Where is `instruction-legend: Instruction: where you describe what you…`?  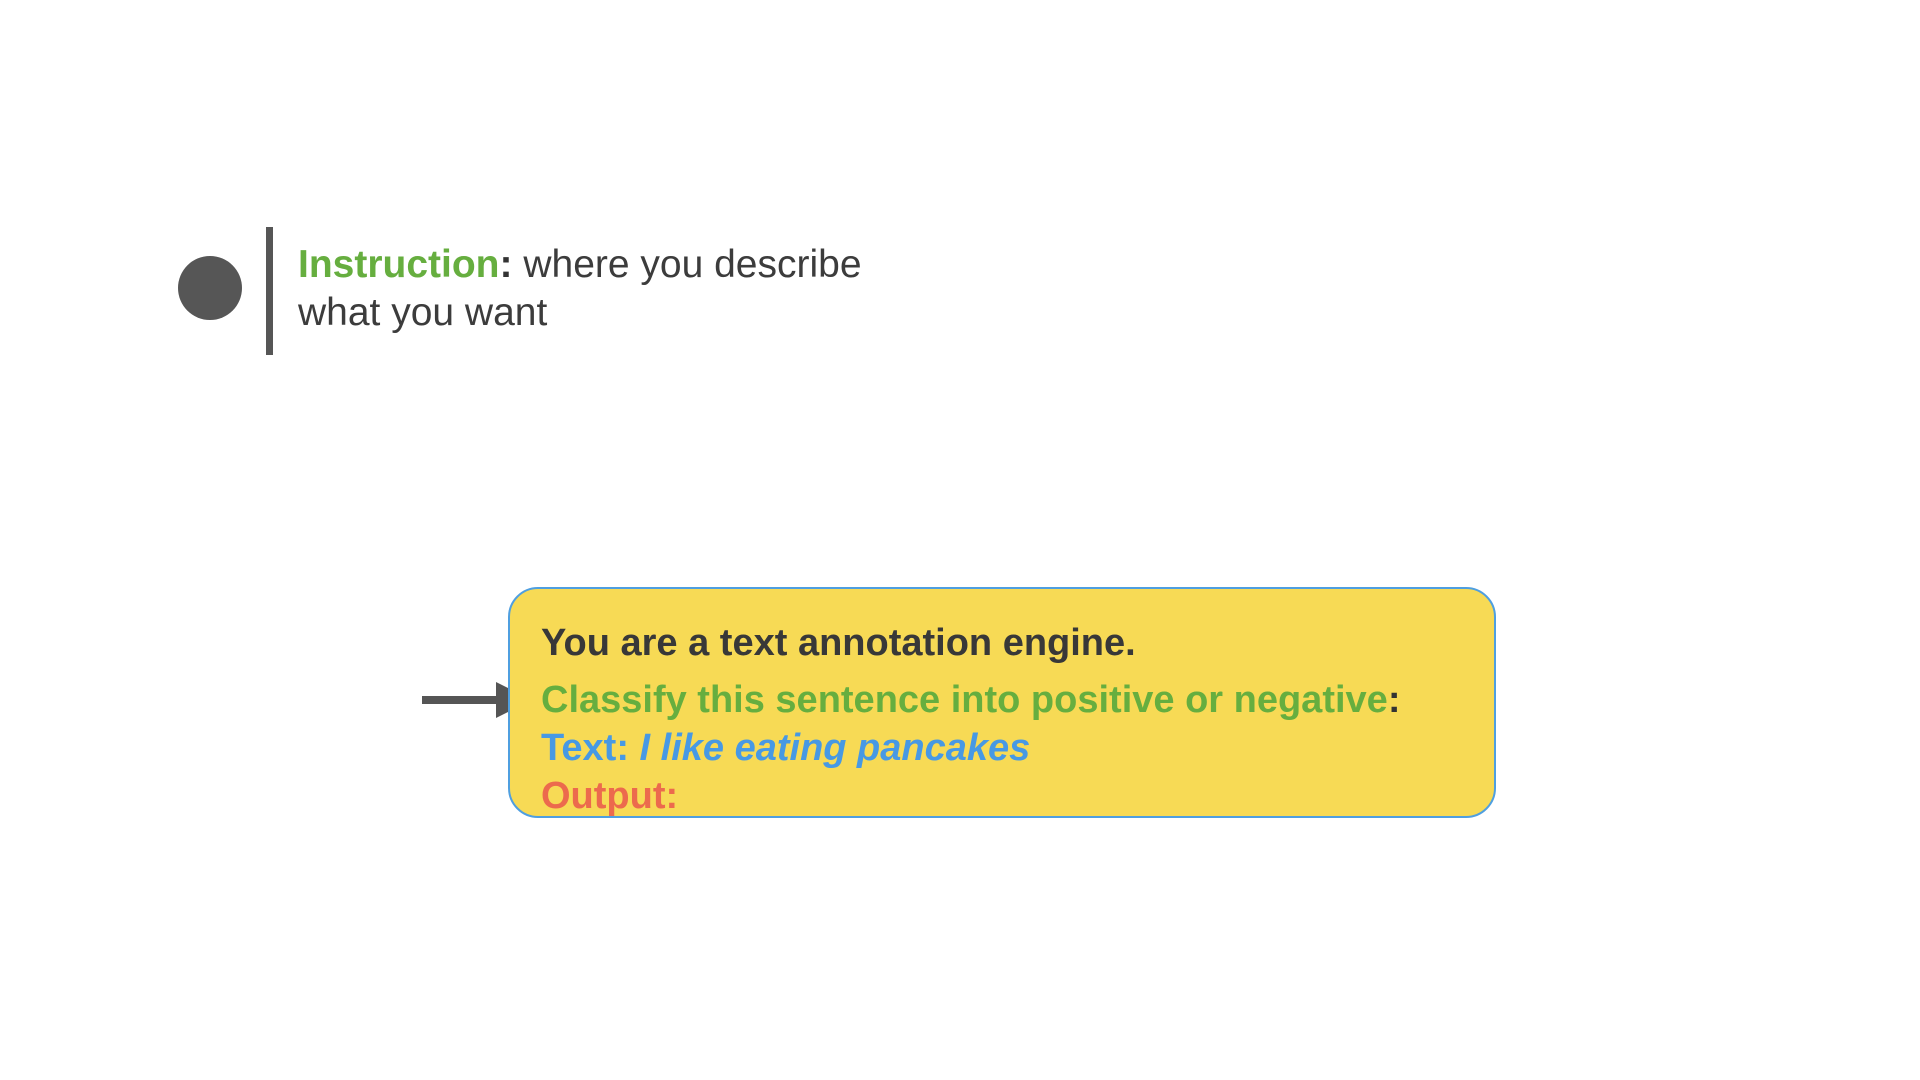 instruction-legend: Instruction: where you describe what you… is located at coordinates (558, 291).